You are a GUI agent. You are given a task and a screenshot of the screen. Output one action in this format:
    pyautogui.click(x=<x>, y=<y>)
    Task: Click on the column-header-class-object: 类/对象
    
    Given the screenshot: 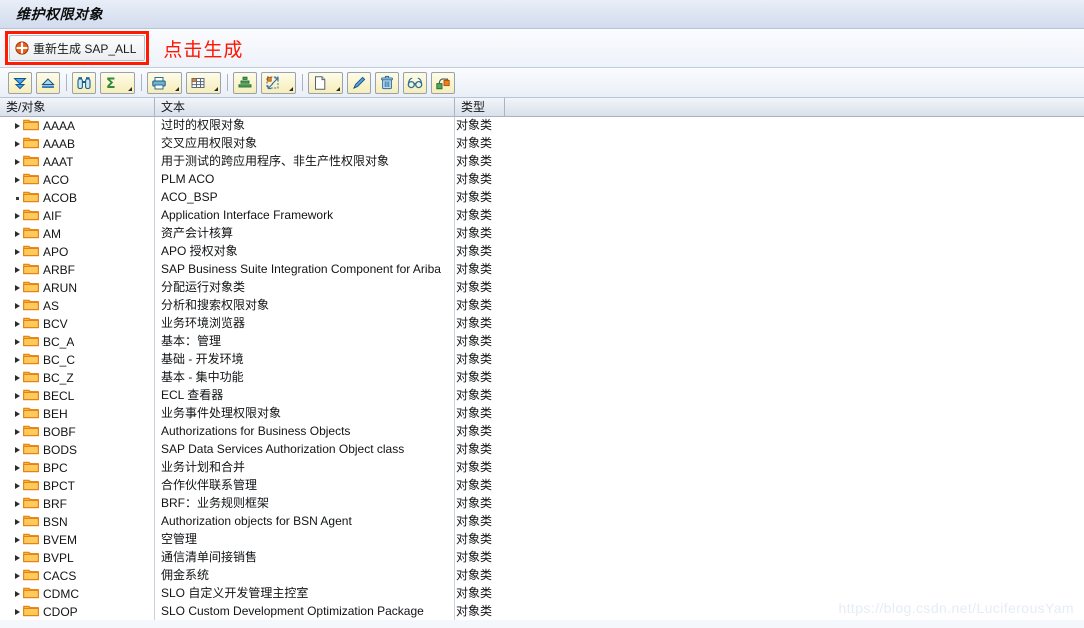 What is the action you would take?
    pyautogui.click(x=77, y=107)
    